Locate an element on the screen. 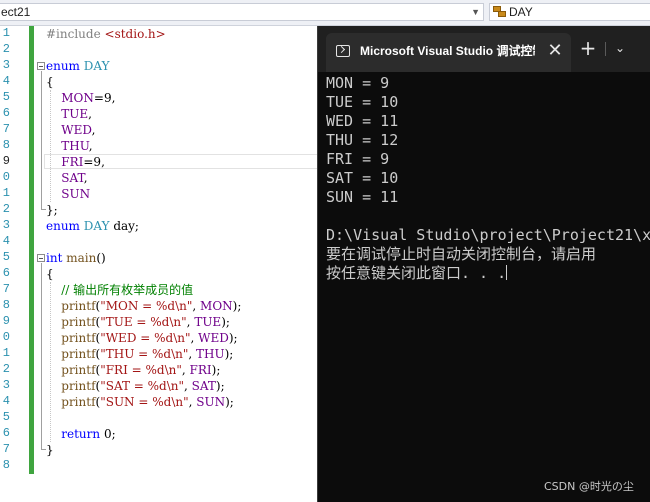 The height and width of the screenshot is (502, 650). code-line: 8 printf("MON = %d\n", MON); is located at coordinates (165, 306).